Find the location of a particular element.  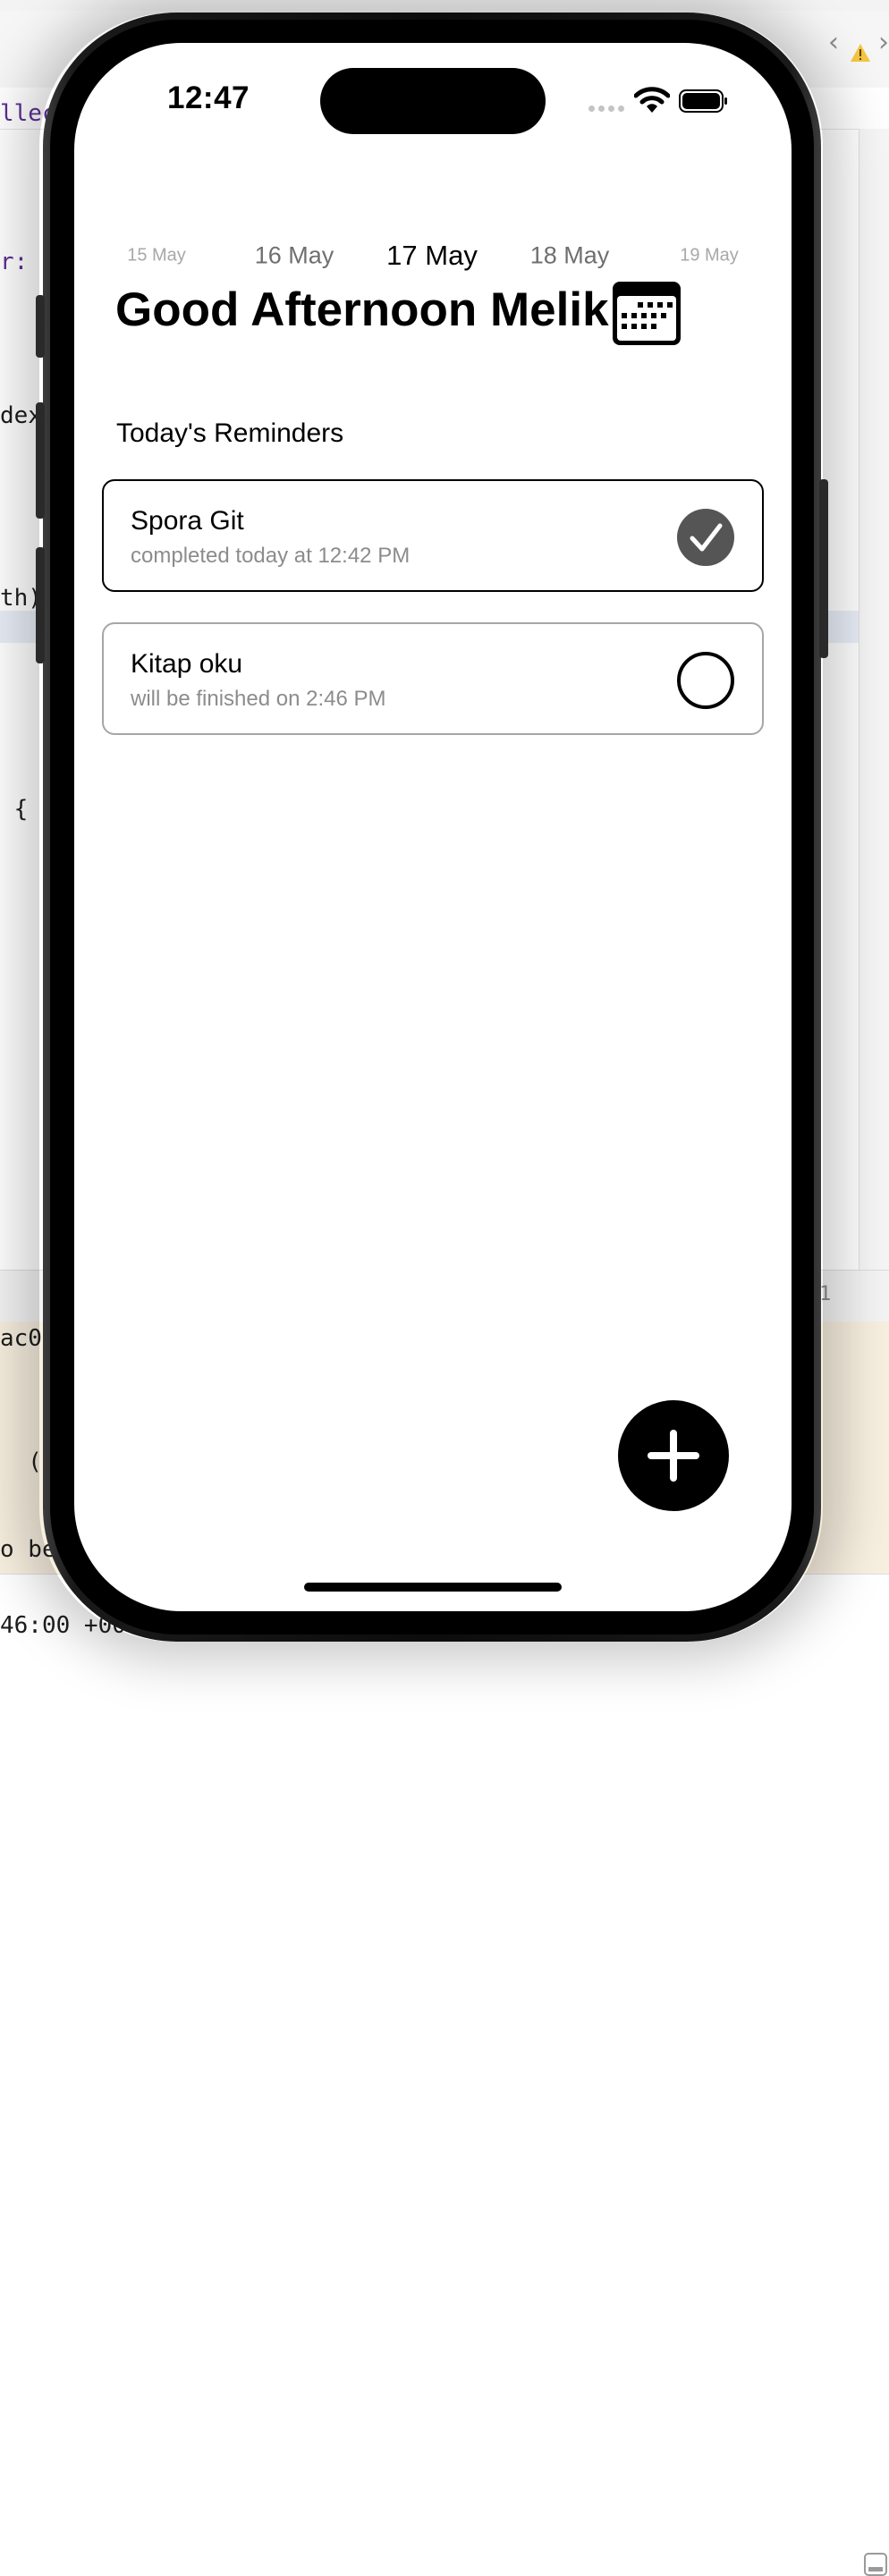

volume-up-button is located at coordinates (40, 460).